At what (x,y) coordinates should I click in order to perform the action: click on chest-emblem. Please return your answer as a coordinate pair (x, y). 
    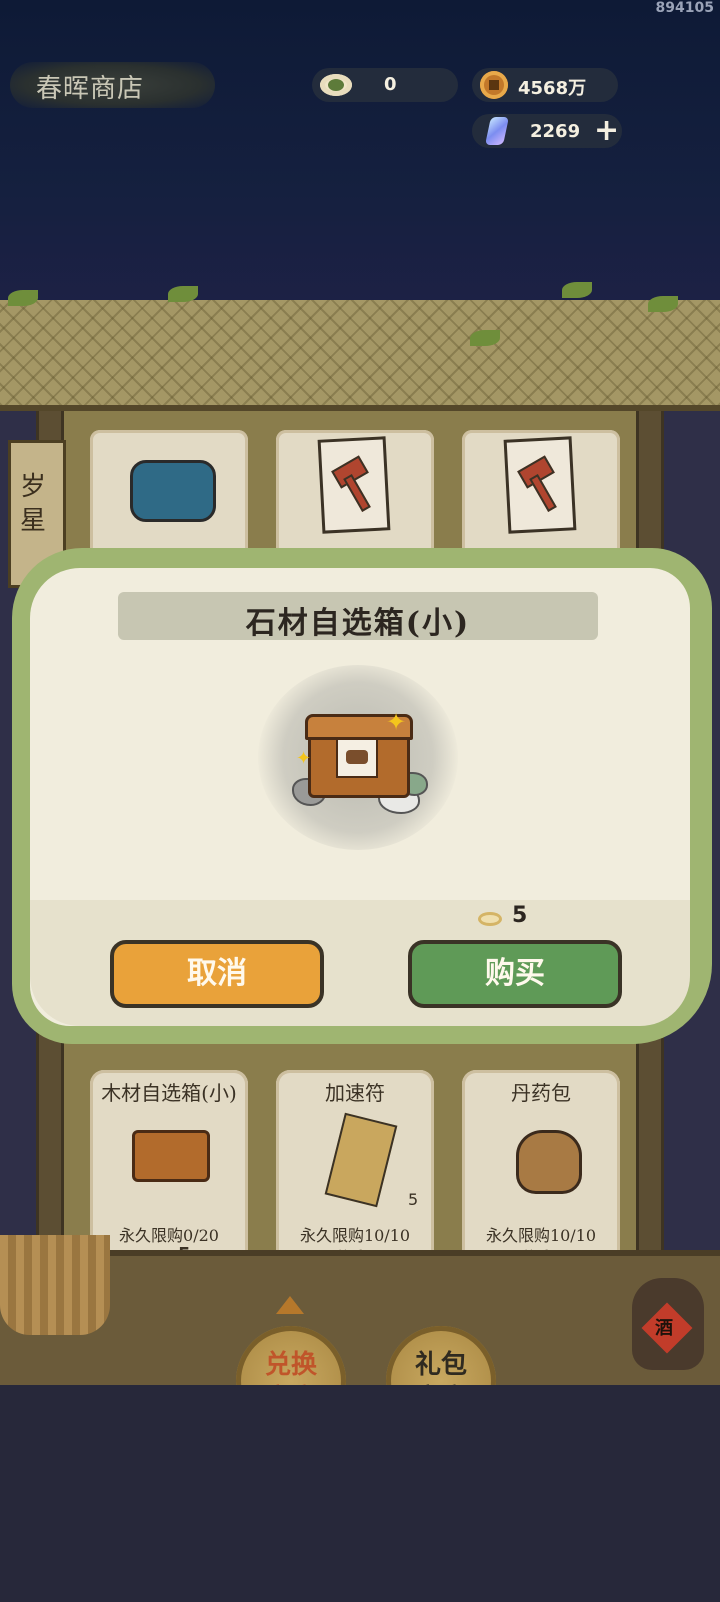
    Looking at the image, I should click on (357, 758).